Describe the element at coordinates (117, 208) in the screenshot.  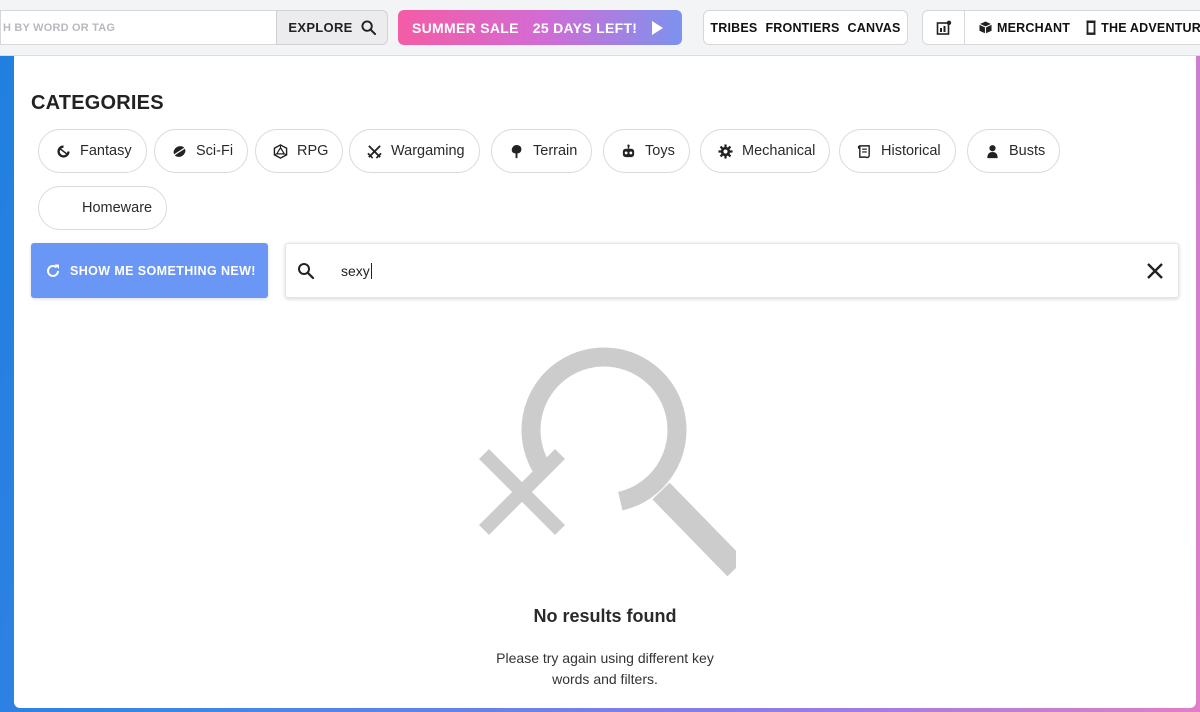
I see `category-label: Homeware` at that location.